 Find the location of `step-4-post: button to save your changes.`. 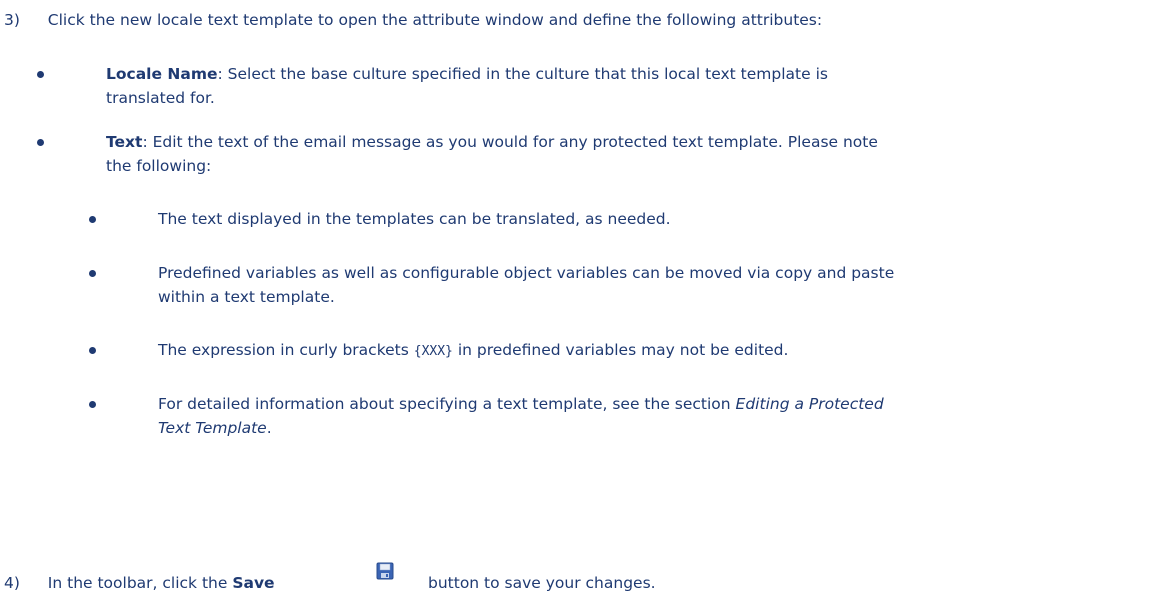

step-4-post: button to save your changes. is located at coordinates (542, 583).